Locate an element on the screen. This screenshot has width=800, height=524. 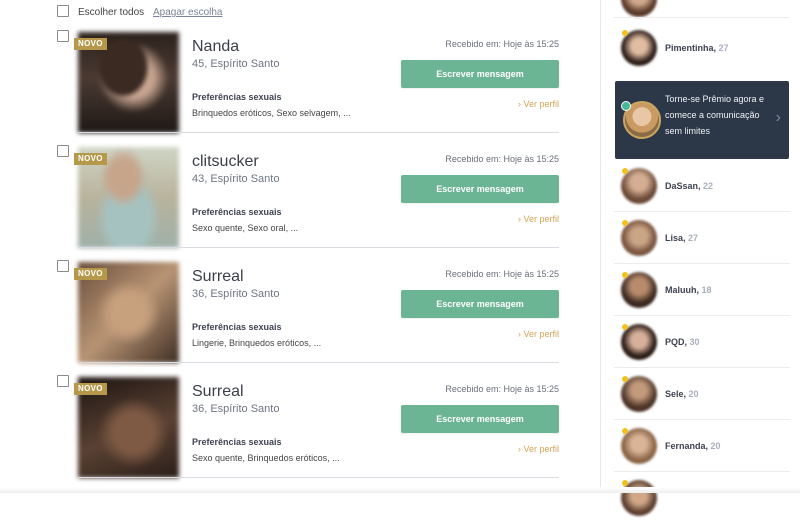
user-name: Fernanda is located at coordinates (685, 446).